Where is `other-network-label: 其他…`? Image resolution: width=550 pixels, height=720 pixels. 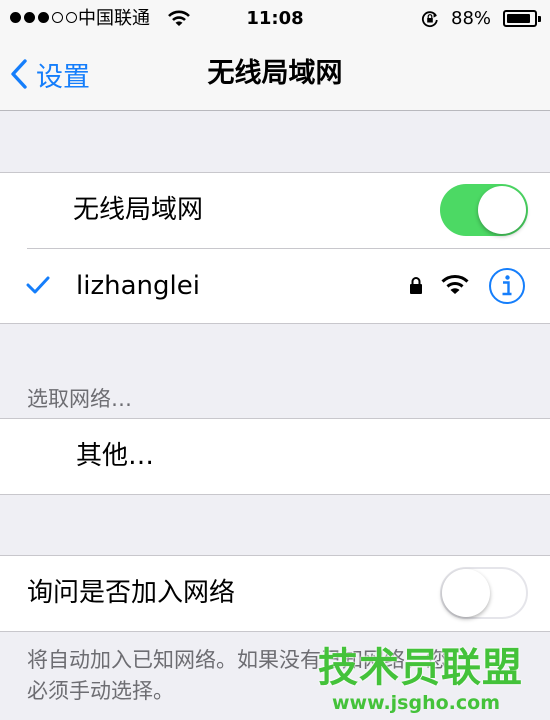
other-network-label: 其他… is located at coordinates (115, 456).